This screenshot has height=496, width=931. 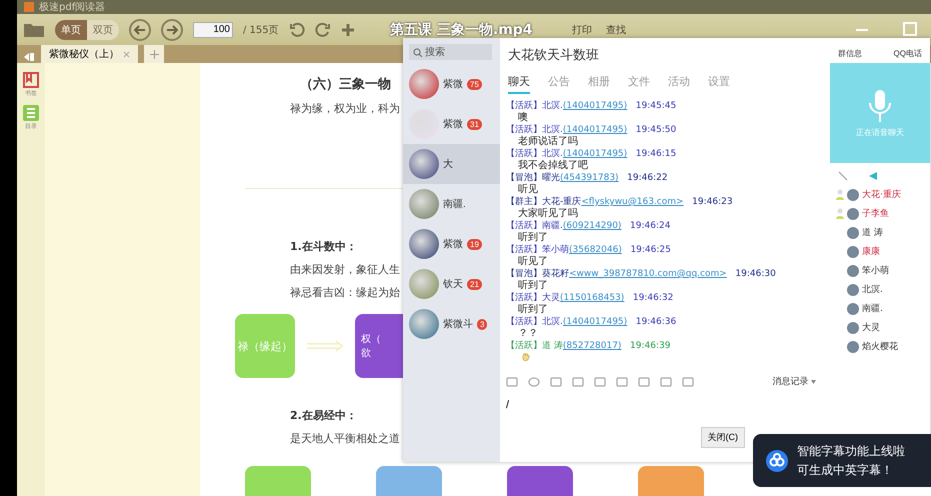 I want to click on body-text: 禄忌看吉凶：缘起为始, so click(x=345, y=292).